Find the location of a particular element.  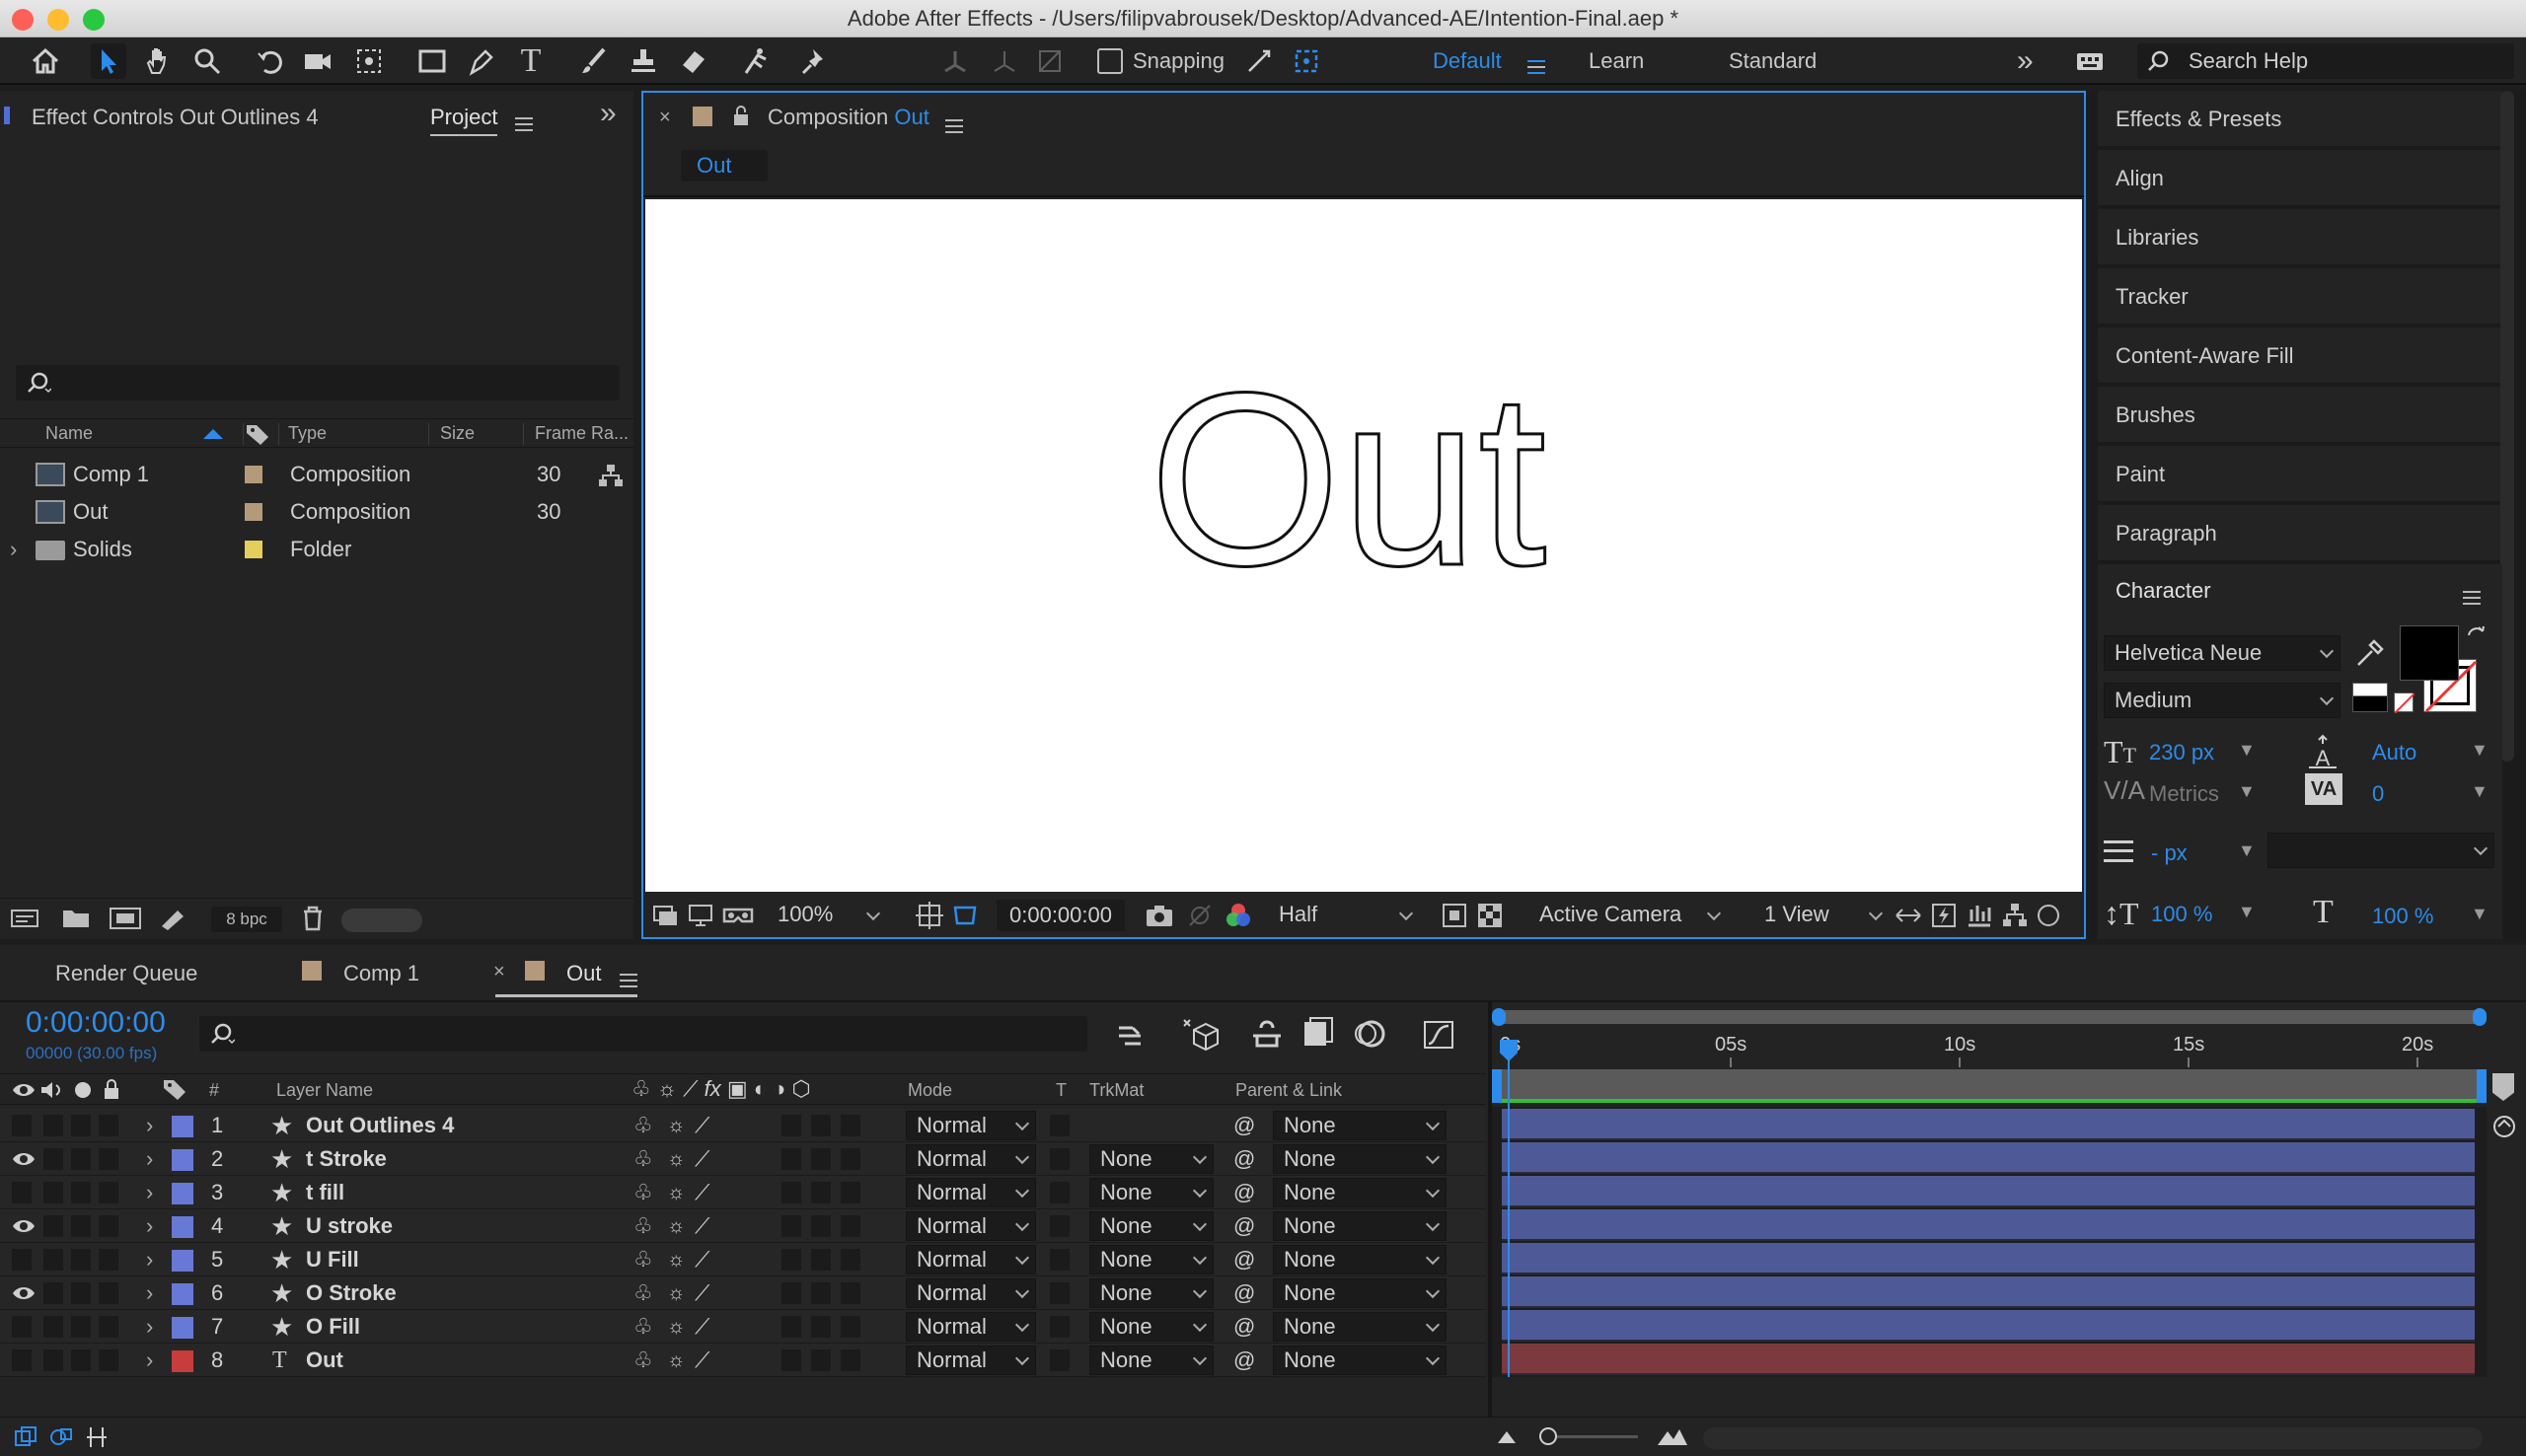

stroke-width-dropdown-icon: ▼ is located at coordinates (2247, 850).